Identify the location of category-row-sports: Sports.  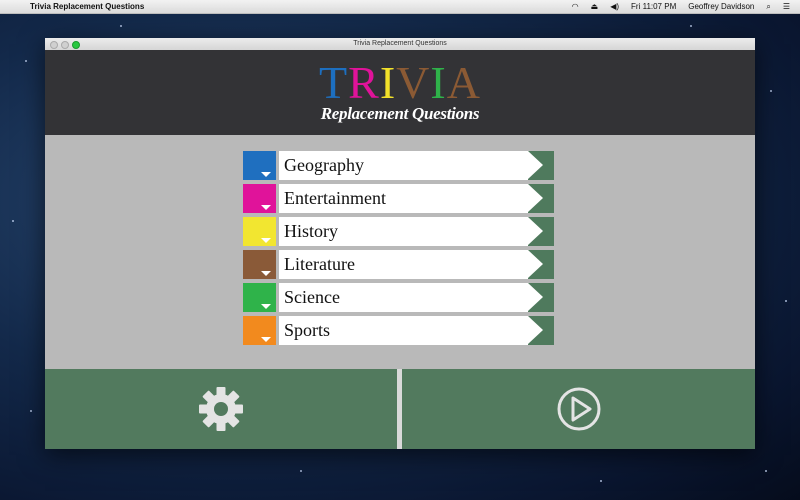
(398, 330).